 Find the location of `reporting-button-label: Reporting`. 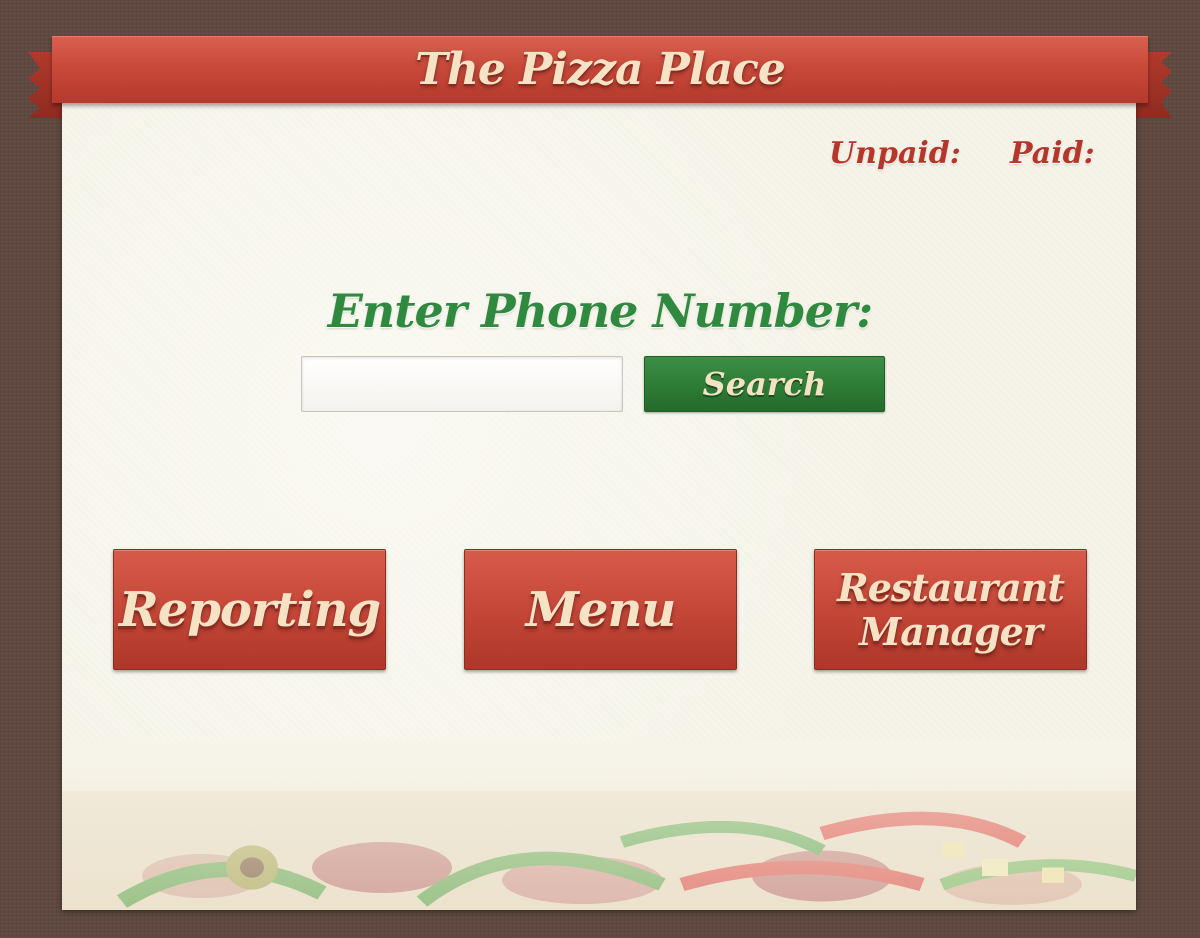

reporting-button-label: Reporting is located at coordinates (249, 609).